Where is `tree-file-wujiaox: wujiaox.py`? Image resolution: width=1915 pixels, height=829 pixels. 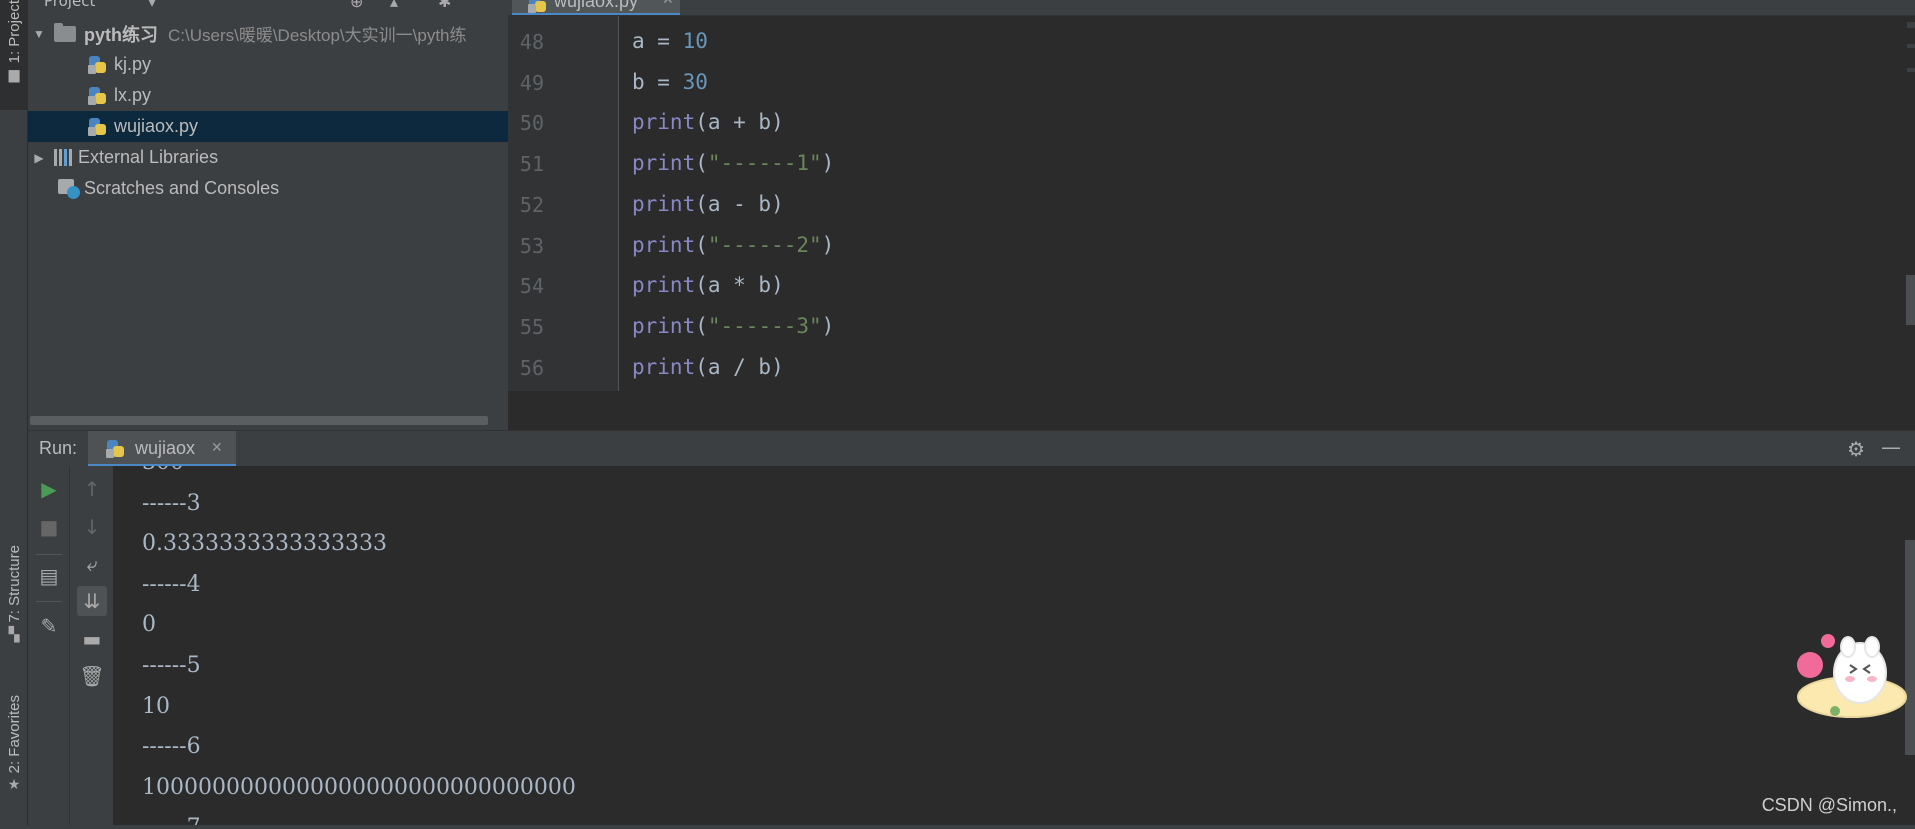 tree-file-wujiaox: wujiaox.py is located at coordinates (268, 126).